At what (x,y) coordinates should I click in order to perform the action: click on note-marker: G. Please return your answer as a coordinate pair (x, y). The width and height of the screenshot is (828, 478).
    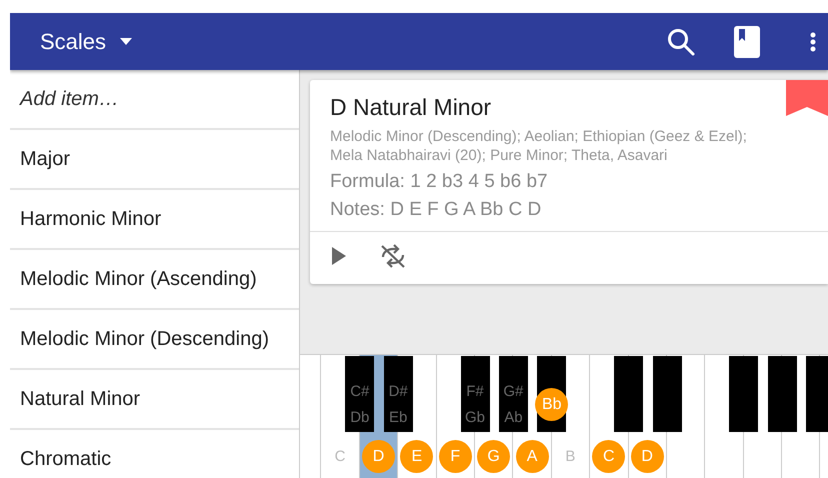
    Looking at the image, I should click on (493, 456).